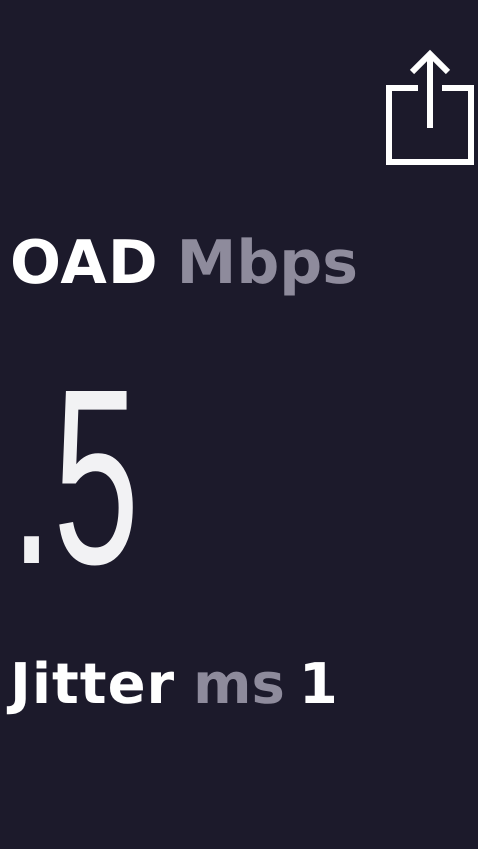 This screenshot has width=478, height=849. I want to click on jitter-value: 1, so click(318, 684).